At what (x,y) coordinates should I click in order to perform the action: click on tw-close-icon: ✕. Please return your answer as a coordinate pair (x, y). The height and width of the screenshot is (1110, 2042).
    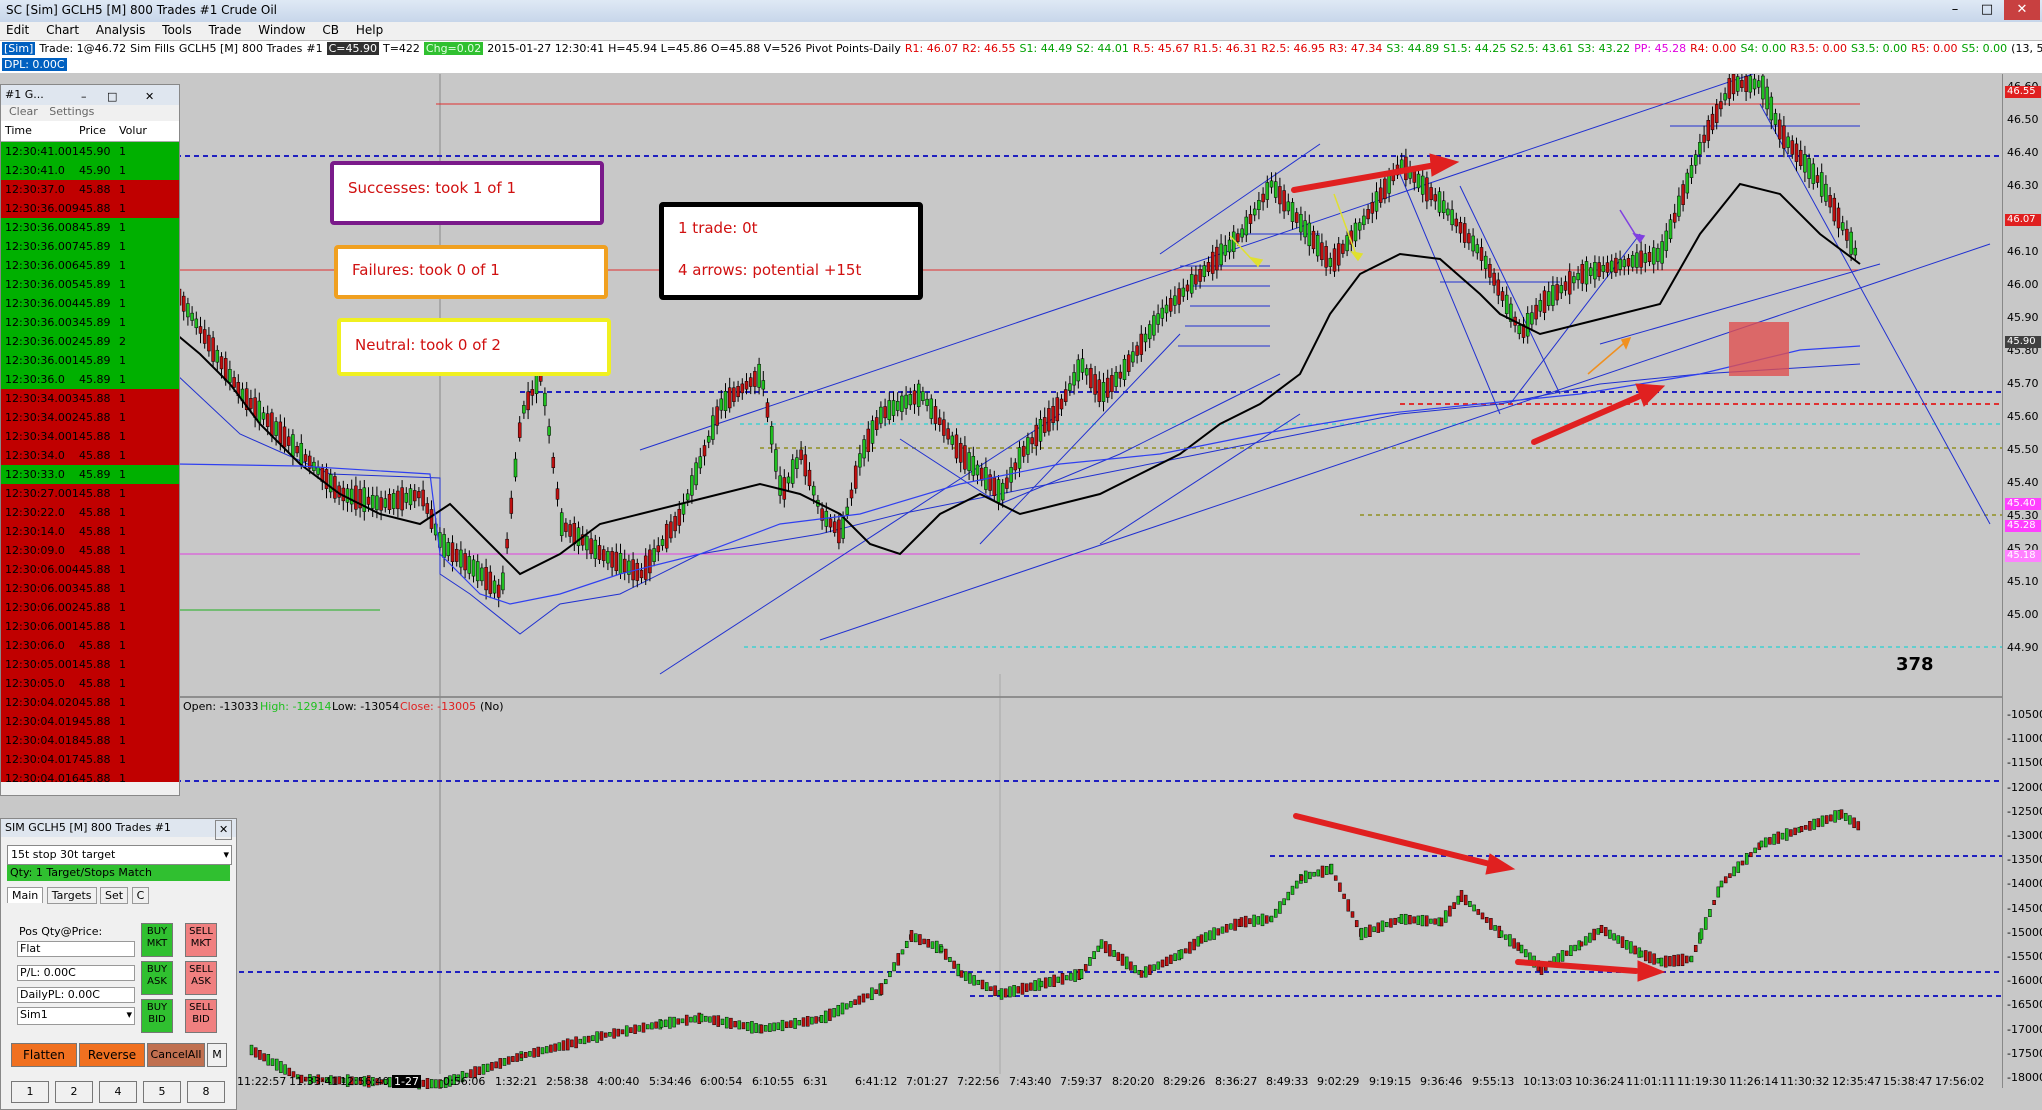
    Looking at the image, I should click on (224, 830).